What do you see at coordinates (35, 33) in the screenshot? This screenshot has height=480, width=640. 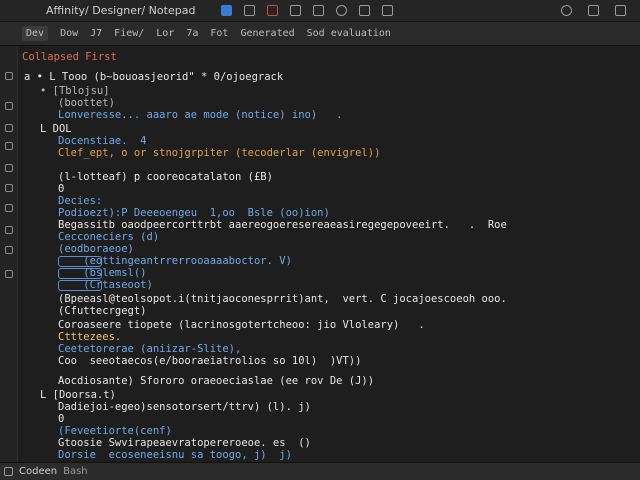 I see `toolbar-item-dev: Dev` at bounding box center [35, 33].